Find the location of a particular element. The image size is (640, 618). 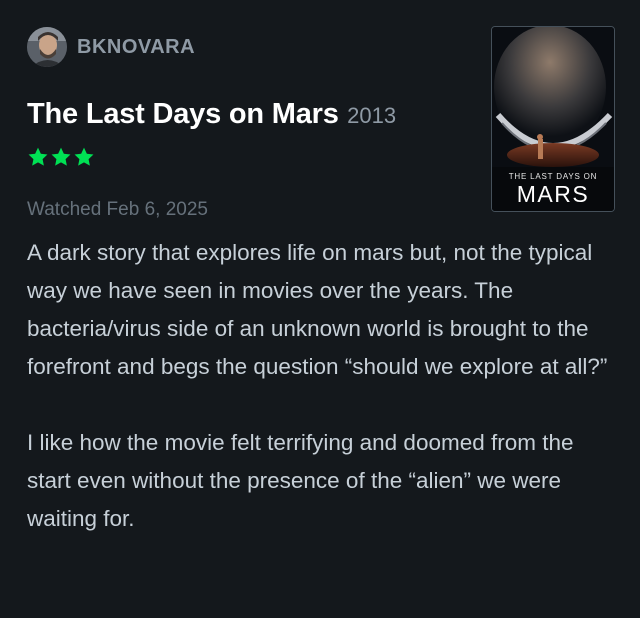

film-heading: The Last Days on Mars 2013 is located at coordinates (211, 114).